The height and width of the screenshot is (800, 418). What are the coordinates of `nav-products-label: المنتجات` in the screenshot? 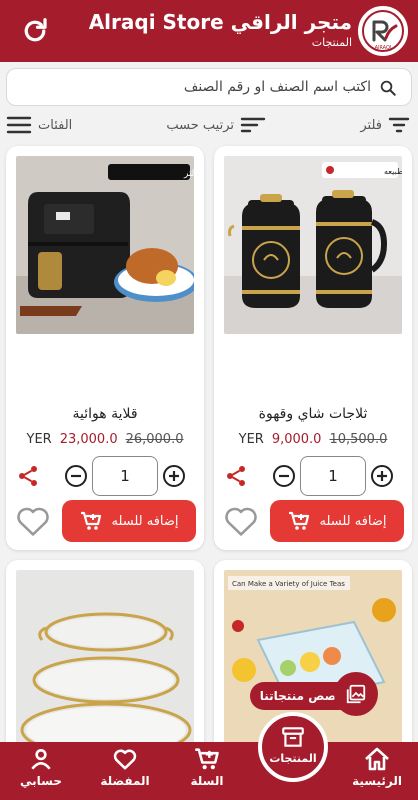 It's located at (293, 758).